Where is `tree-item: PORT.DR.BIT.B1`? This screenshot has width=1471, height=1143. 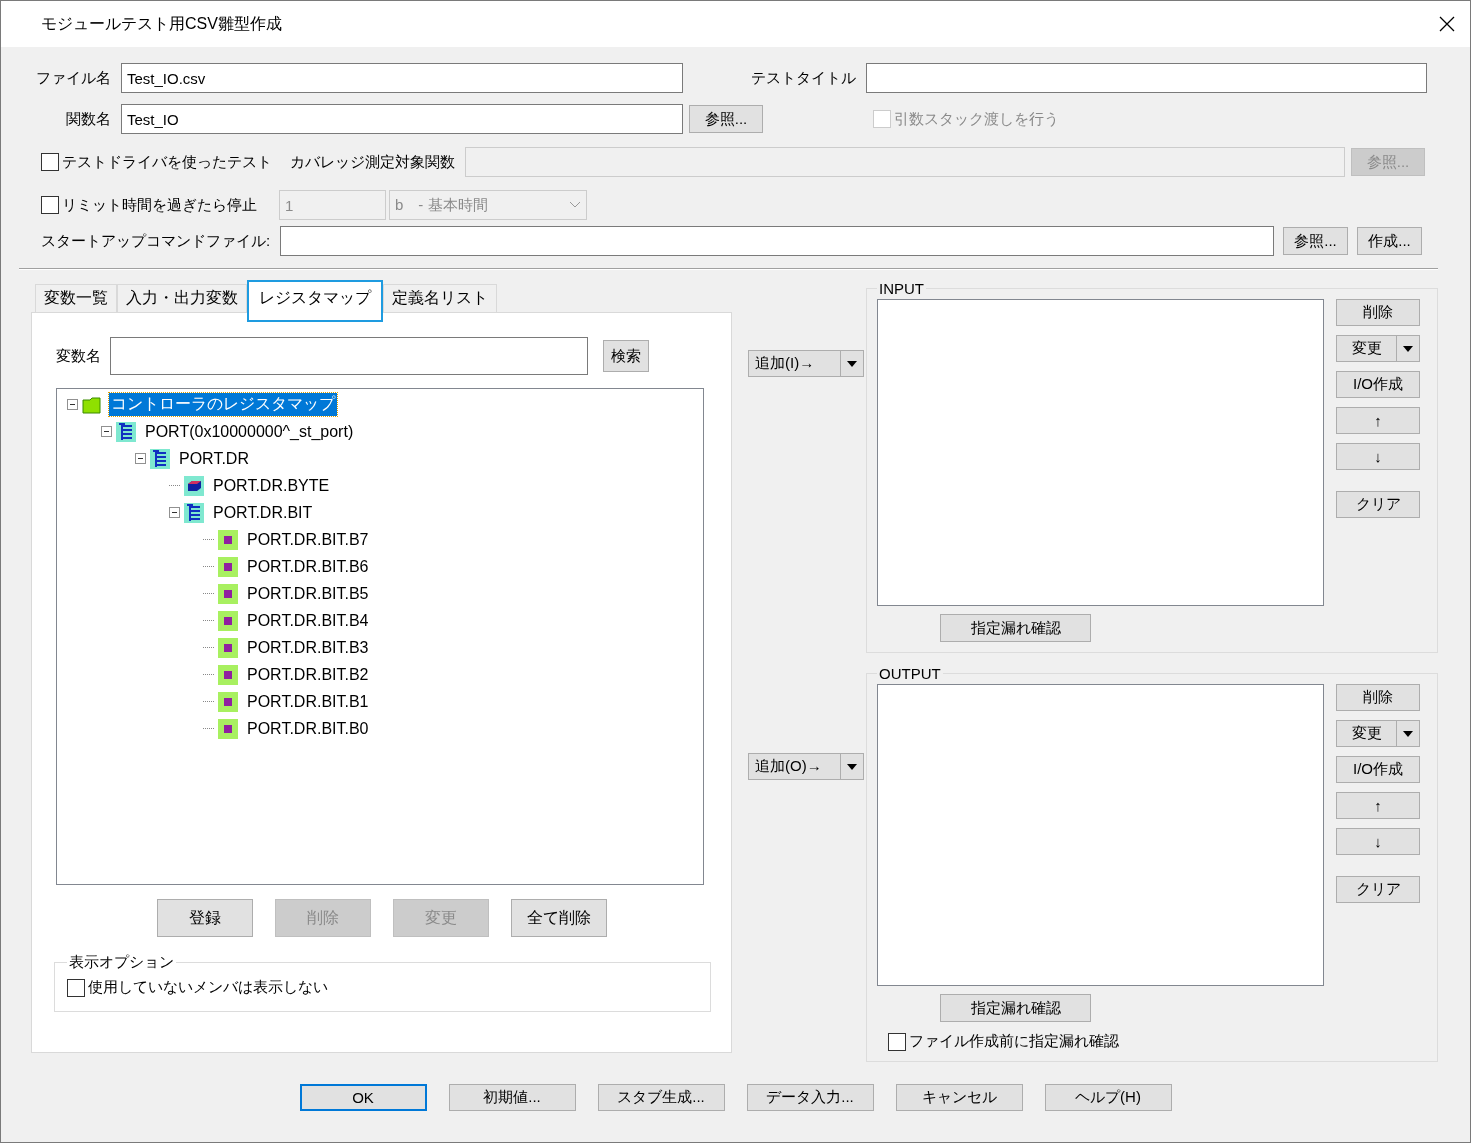 tree-item: PORT.DR.BIT.B1 is located at coordinates (308, 701).